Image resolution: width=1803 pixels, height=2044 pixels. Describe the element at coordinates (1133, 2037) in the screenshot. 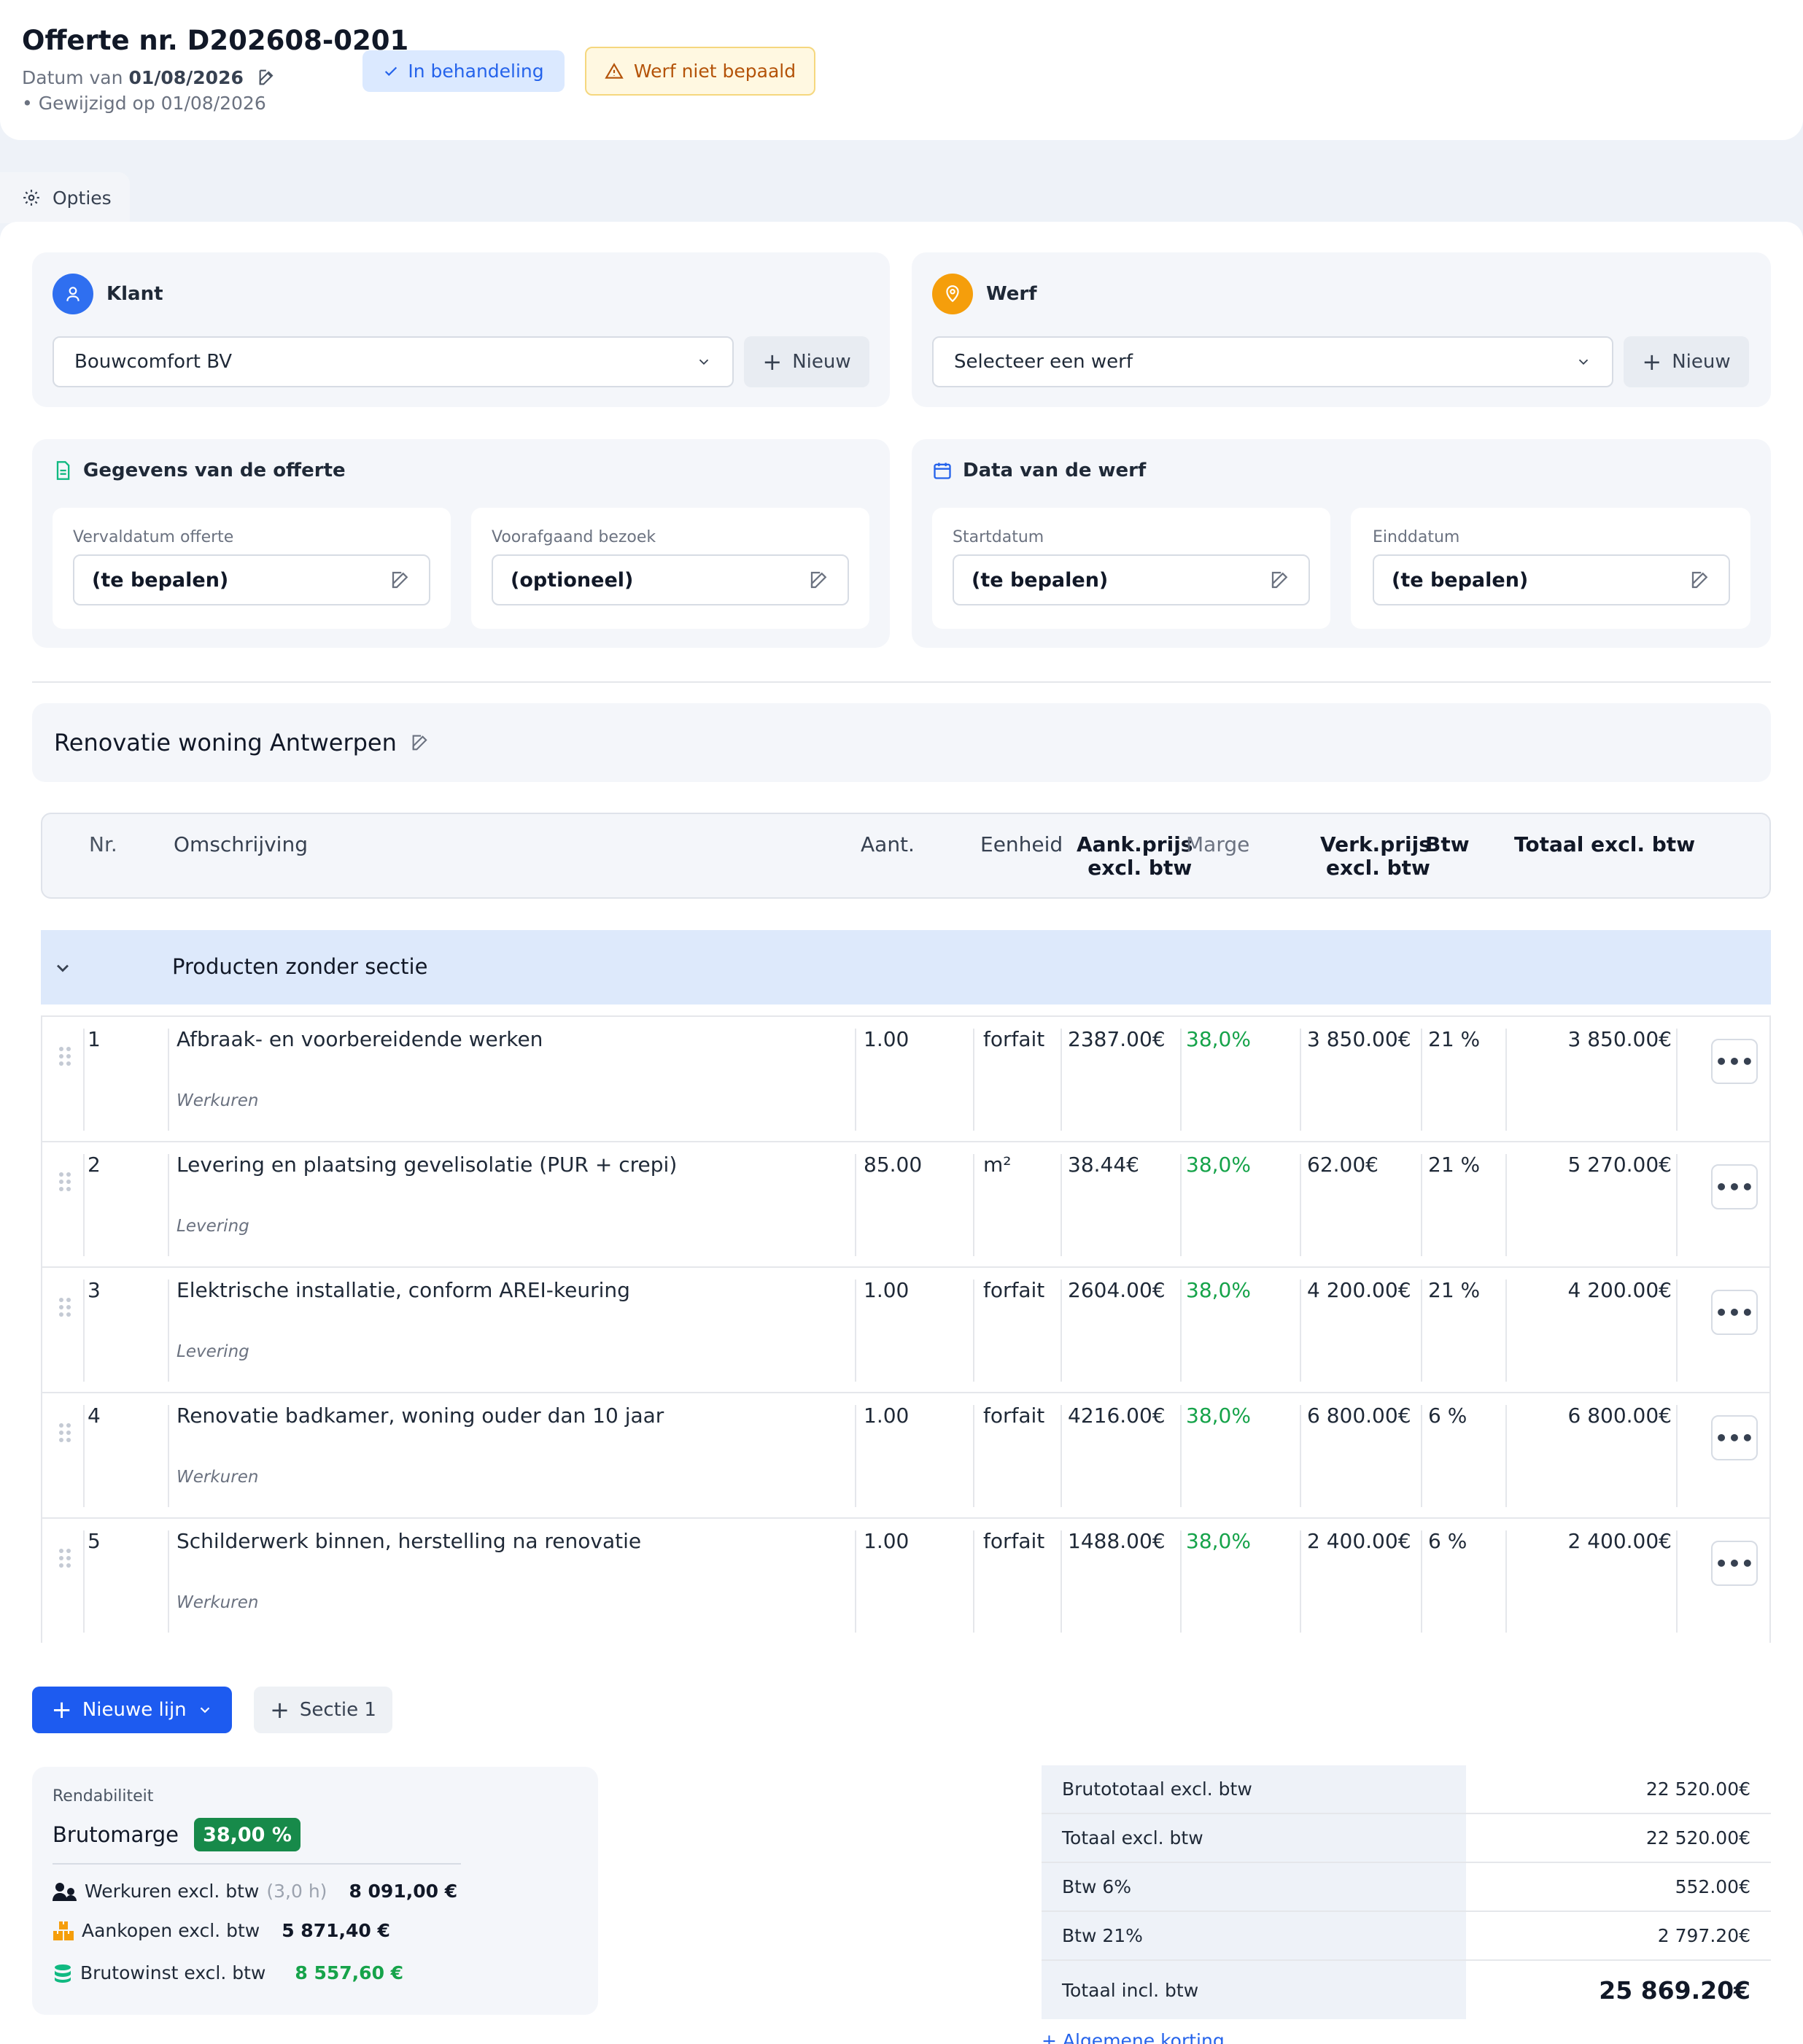

I see `general-discount-link: + Algemene korting` at that location.